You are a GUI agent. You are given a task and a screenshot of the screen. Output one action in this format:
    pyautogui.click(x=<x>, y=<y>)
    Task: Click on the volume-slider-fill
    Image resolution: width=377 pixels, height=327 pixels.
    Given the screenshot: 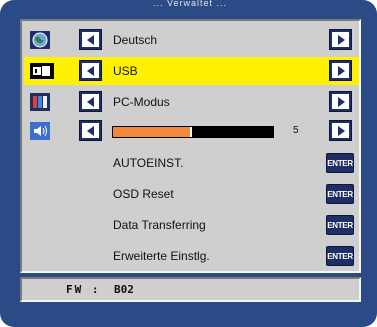 What is the action you would take?
    pyautogui.click(x=152, y=132)
    